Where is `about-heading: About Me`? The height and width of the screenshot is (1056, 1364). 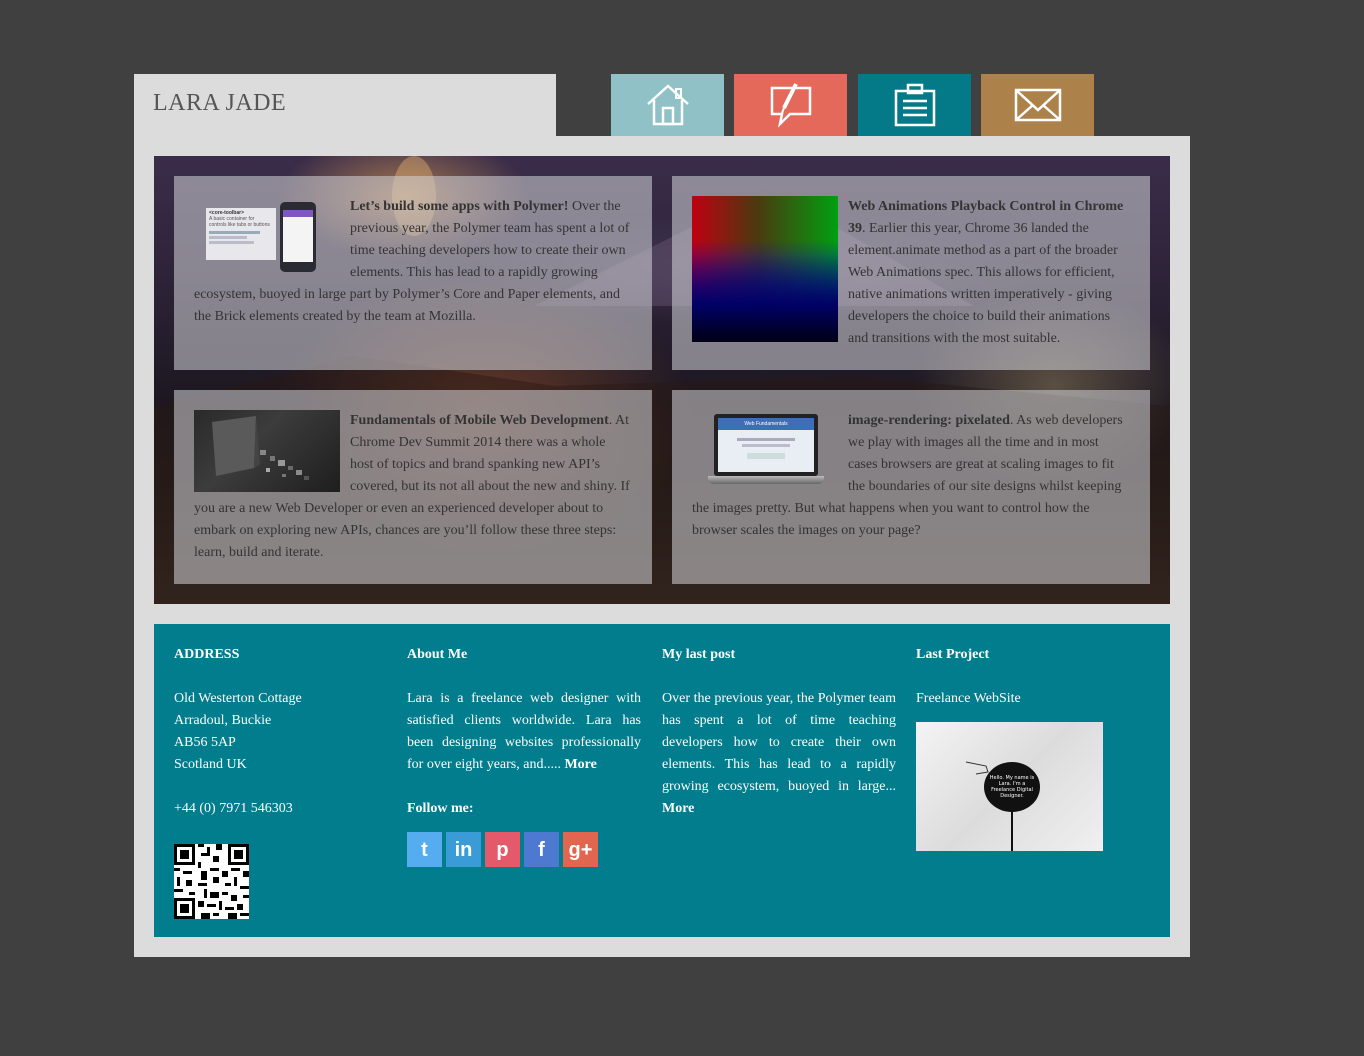
about-heading: About Me is located at coordinates (437, 654).